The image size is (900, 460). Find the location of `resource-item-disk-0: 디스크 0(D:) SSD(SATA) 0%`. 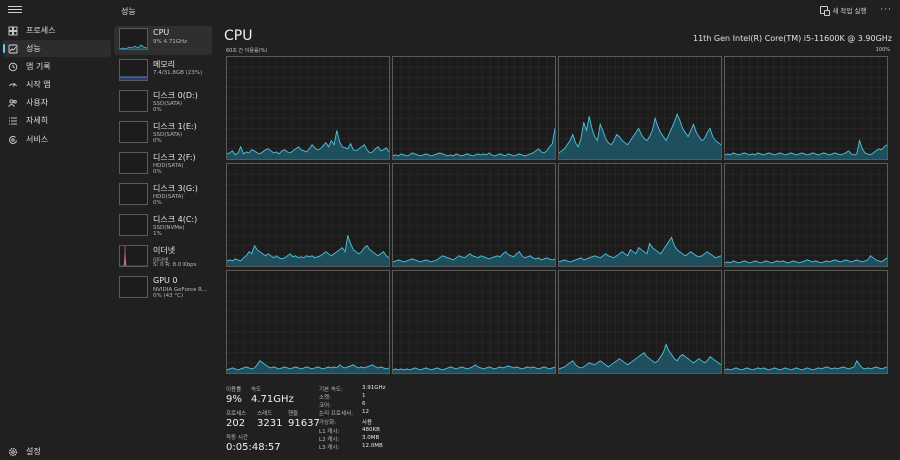

resource-item-disk-0: 디스크 0(D:) SSD(SATA) 0% is located at coordinates (163, 102).